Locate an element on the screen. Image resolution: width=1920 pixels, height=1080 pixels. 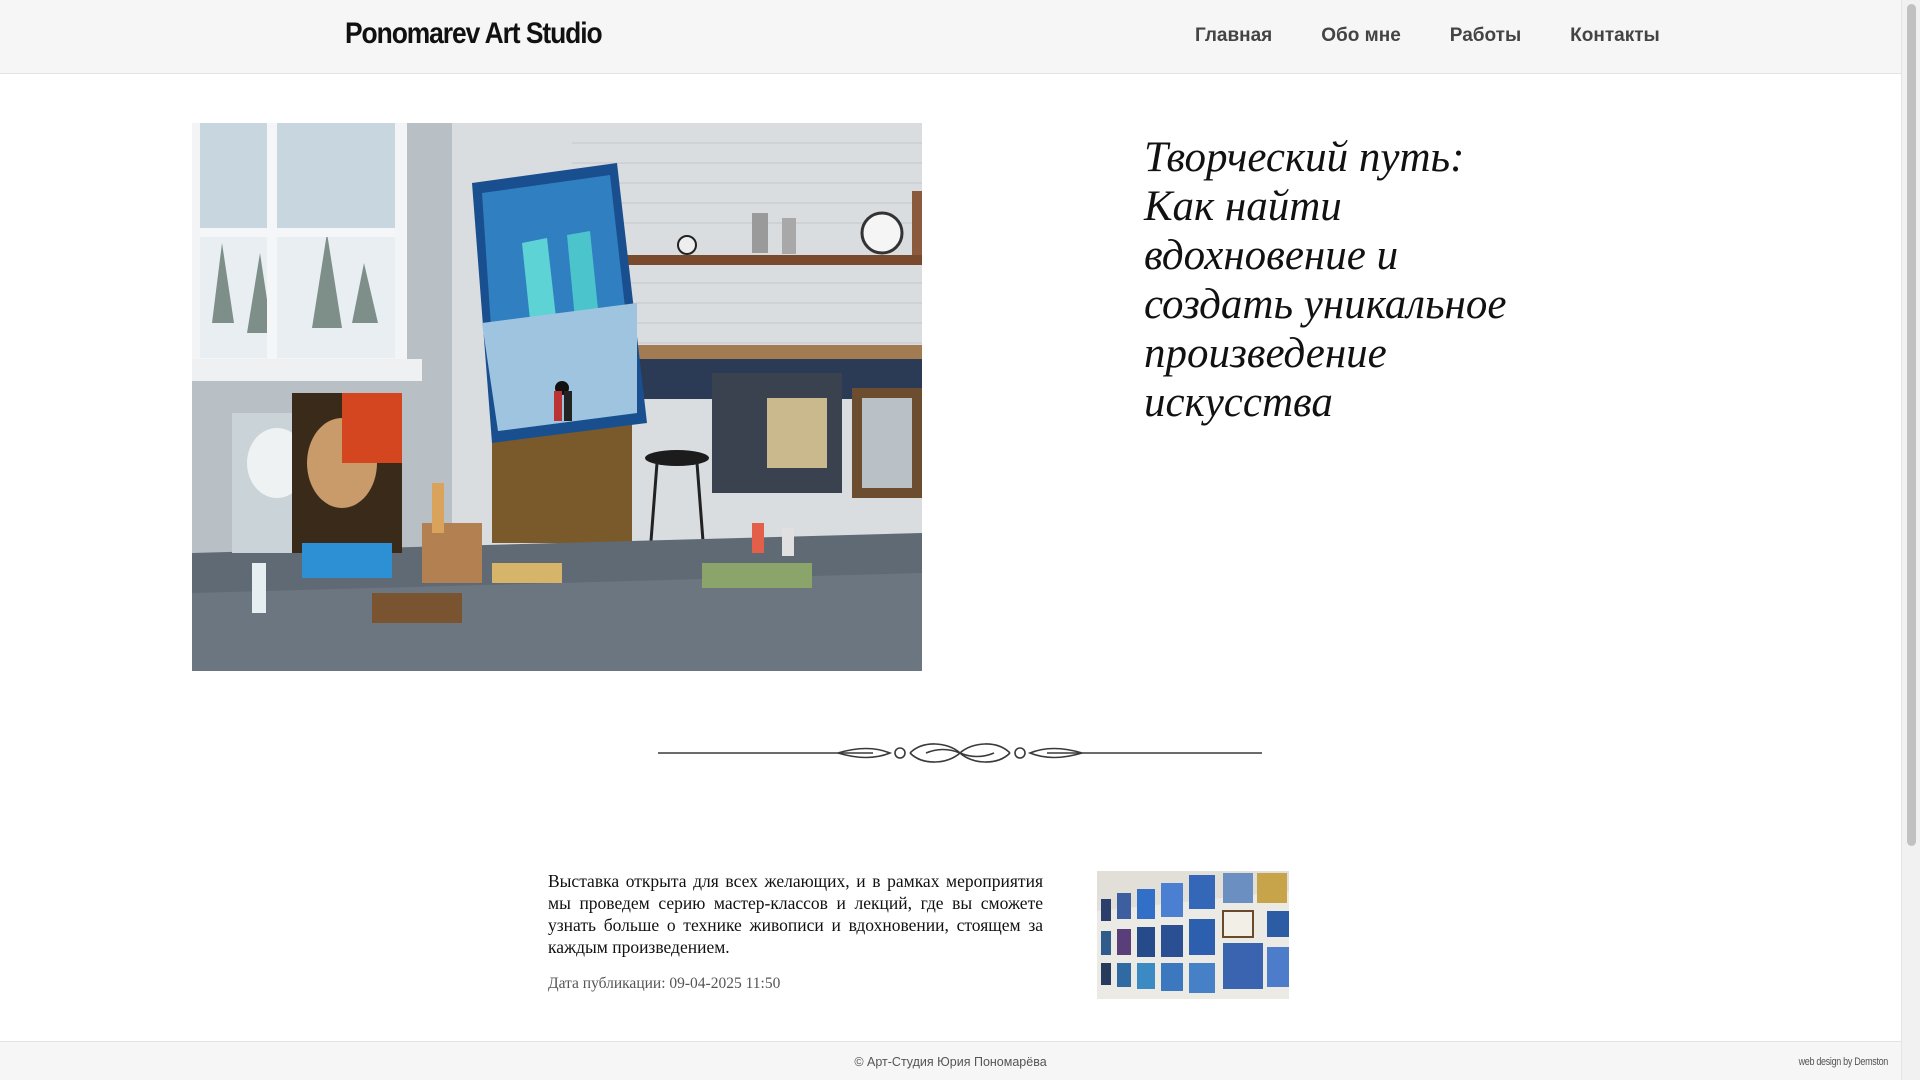
nav-about: Обо мне is located at coordinates (1361, 36).